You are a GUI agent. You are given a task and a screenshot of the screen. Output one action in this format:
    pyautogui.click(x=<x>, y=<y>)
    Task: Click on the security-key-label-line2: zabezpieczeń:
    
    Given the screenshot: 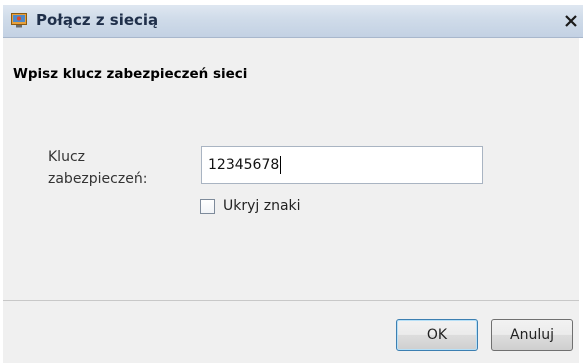 What is the action you would take?
    pyautogui.click(x=98, y=179)
    